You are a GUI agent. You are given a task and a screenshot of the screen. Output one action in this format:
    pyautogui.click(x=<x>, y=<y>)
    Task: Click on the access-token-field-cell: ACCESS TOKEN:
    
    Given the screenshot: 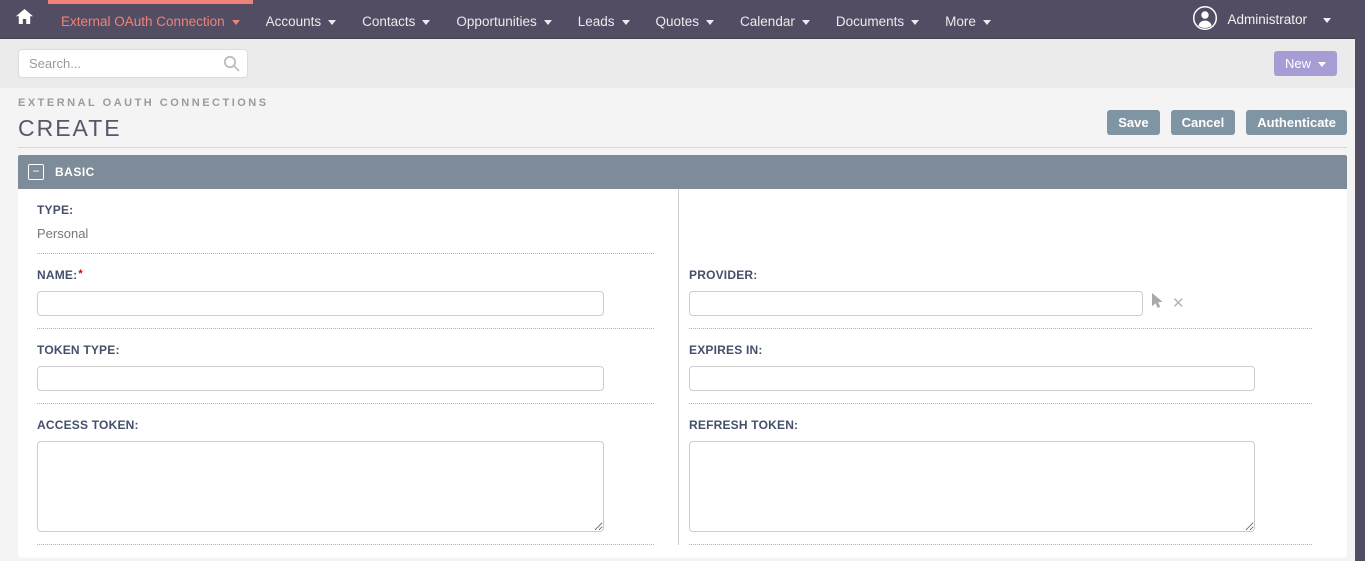 What is the action you would take?
    pyautogui.click(x=348, y=474)
    